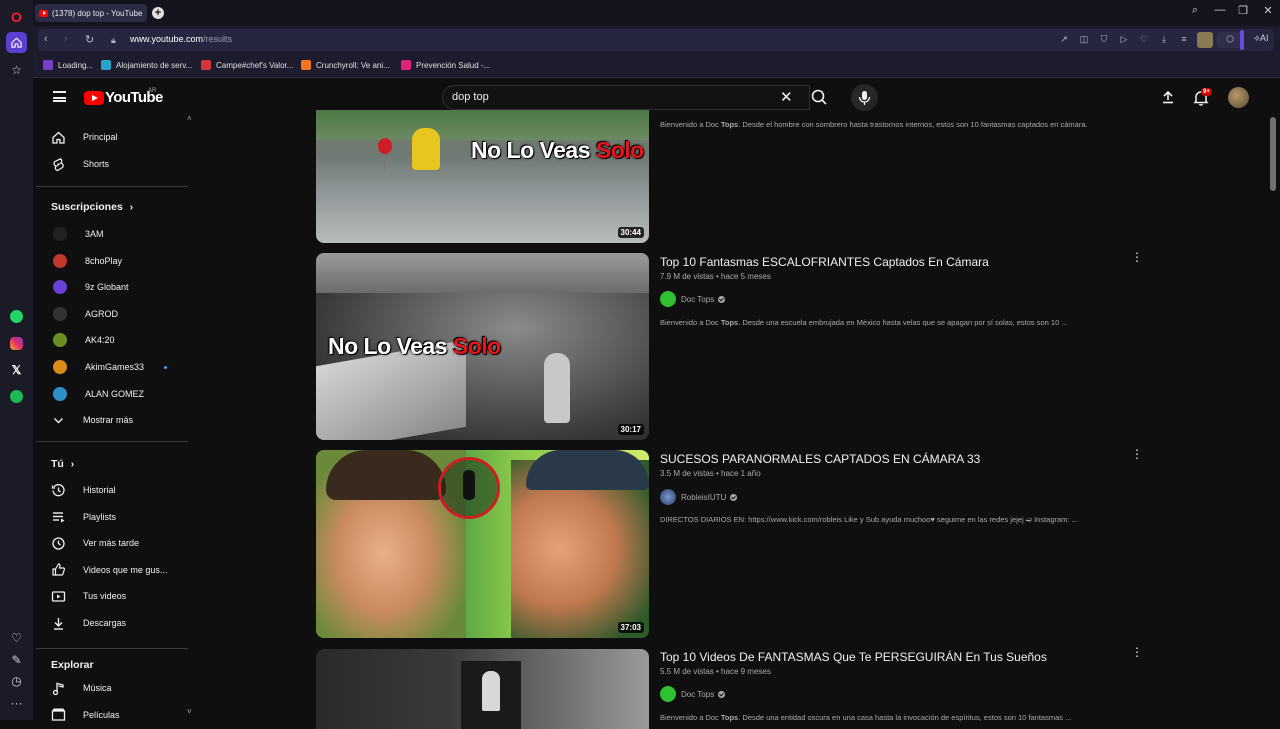  What do you see at coordinates (786, 97) in the screenshot?
I see `clear-search-icon: ✕` at bounding box center [786, 97].